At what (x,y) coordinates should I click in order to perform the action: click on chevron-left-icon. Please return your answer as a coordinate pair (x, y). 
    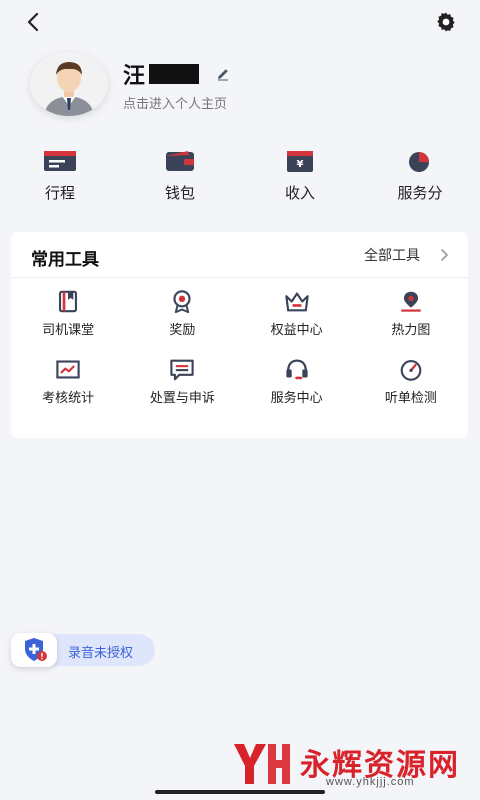
    Looking at the image, I should click on (34, 22).